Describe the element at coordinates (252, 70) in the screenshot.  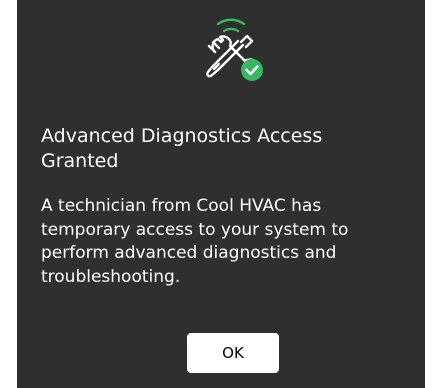
I see `check-badge-icon` at that location.